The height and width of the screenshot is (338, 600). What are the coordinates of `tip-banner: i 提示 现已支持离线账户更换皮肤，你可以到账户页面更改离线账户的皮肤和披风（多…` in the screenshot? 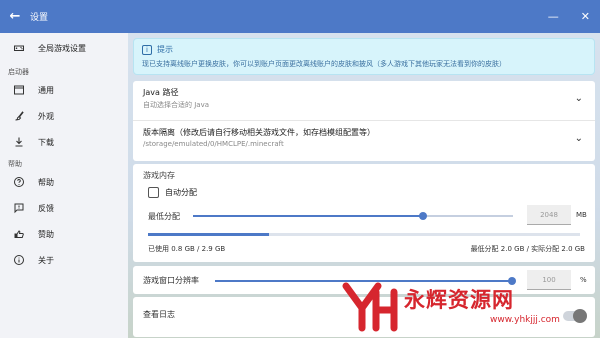 It's located at (364, 56).